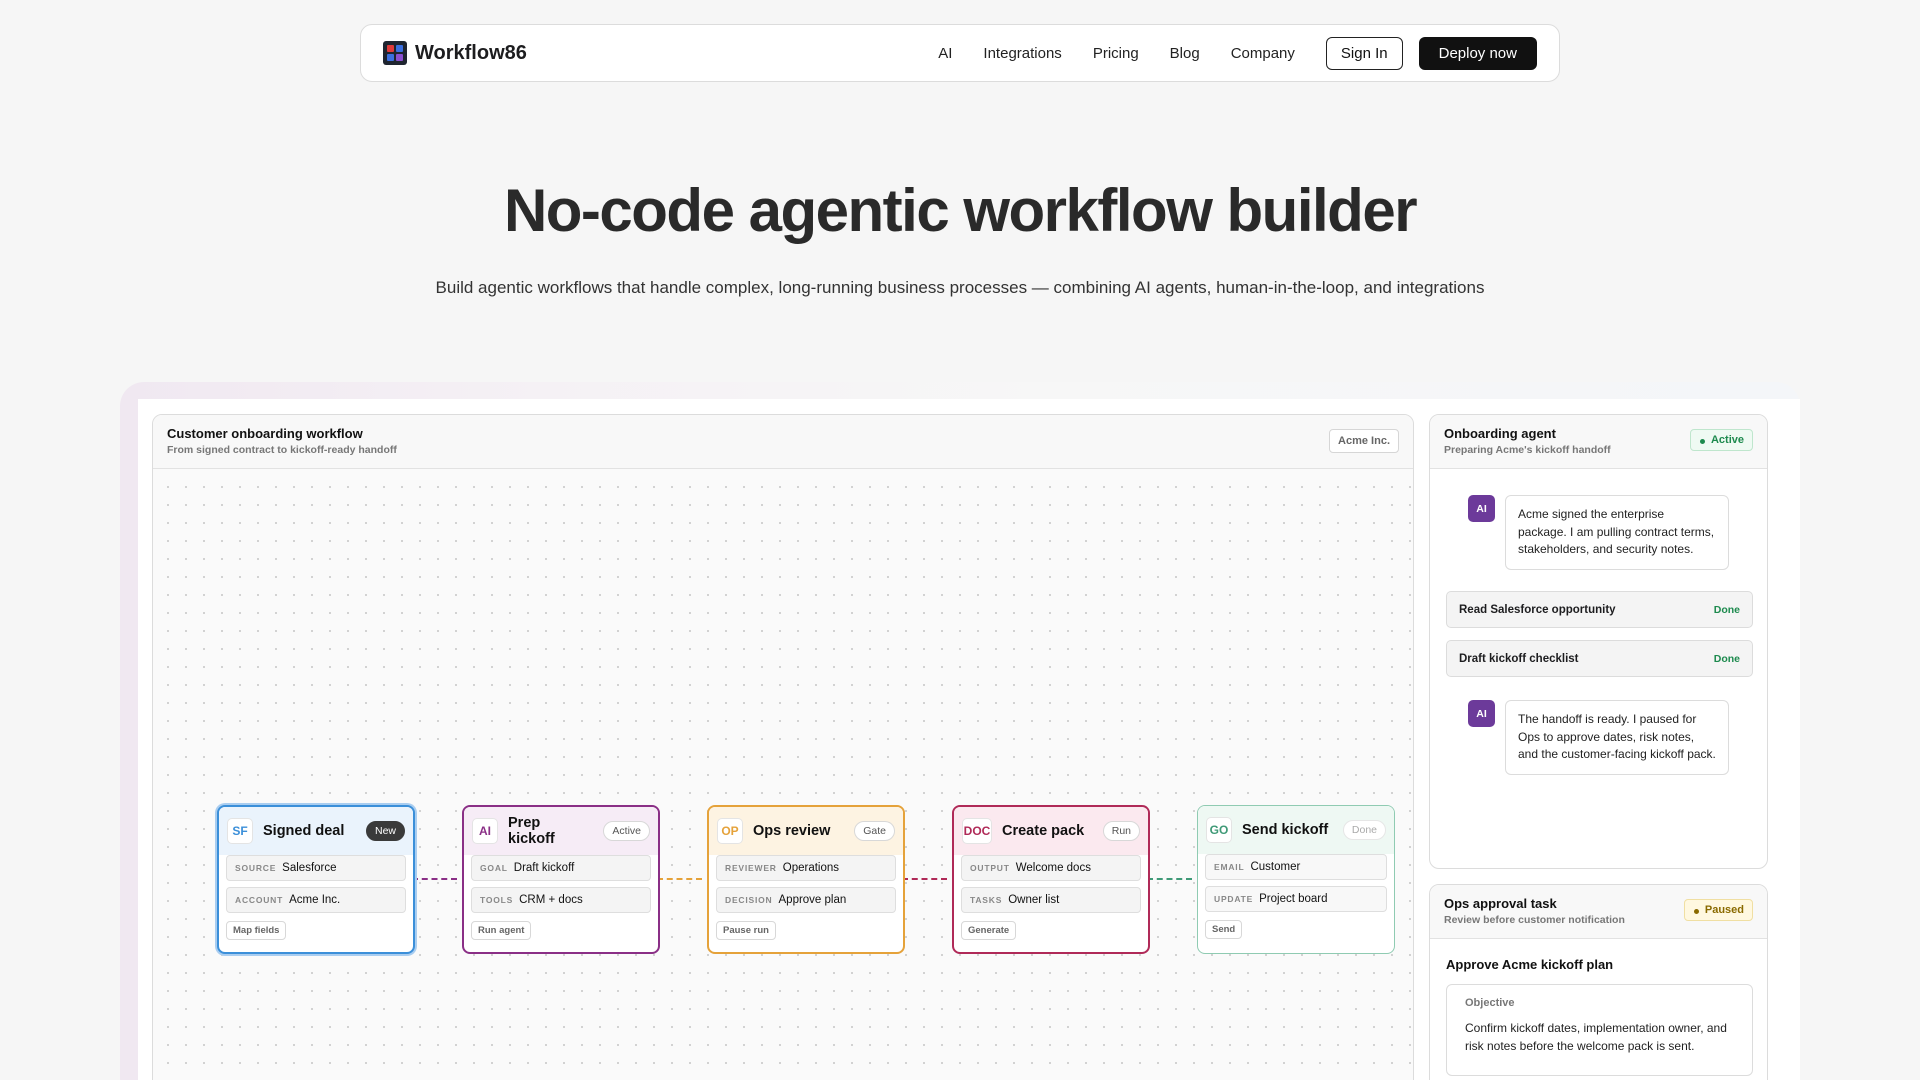 This screenshot has width=1920, height=1080. Describe the element at coordinates (304, 831) in the screenshot. I see `node-title: Signed deal` at that location.